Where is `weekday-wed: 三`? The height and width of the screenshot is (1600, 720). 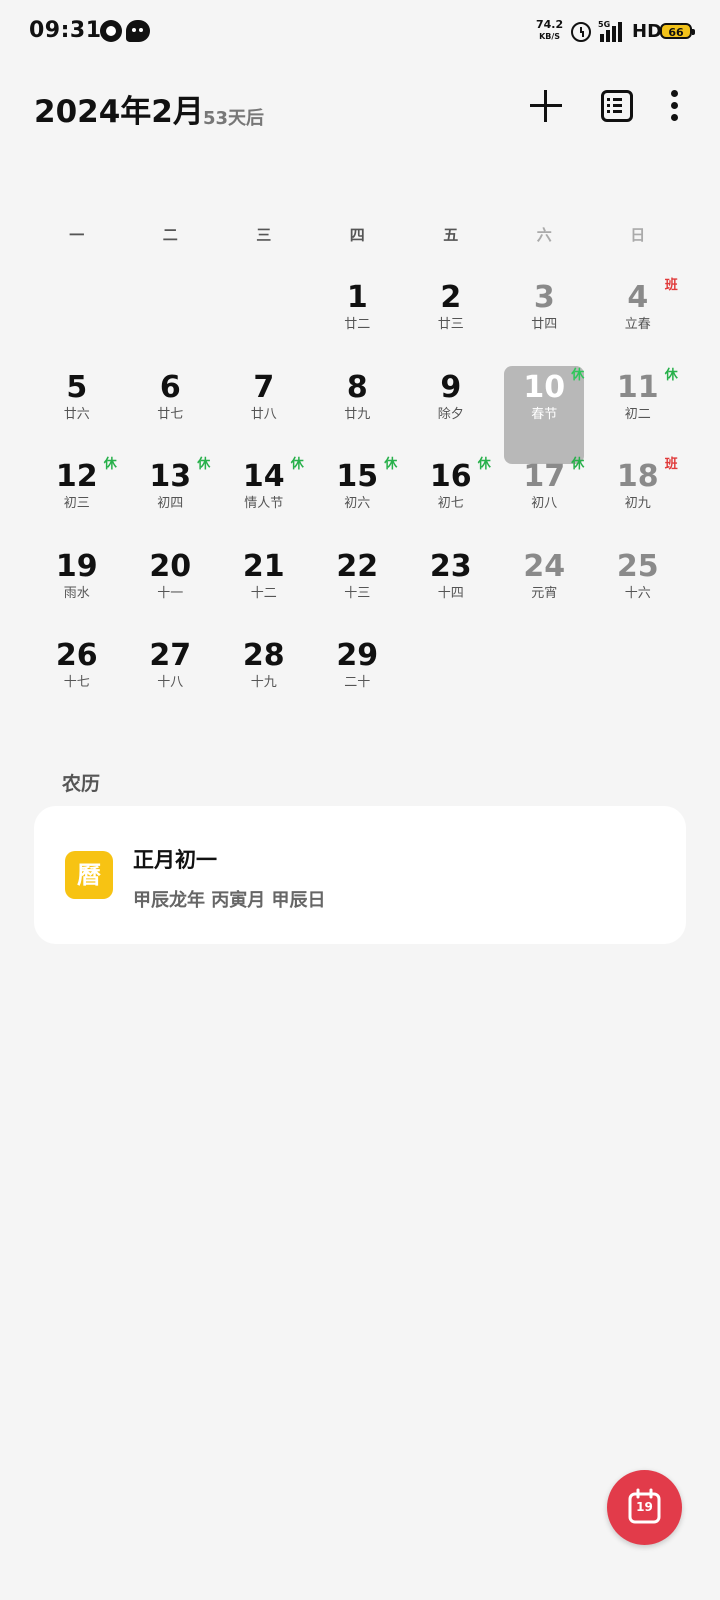
weekday-wed: 三 is located at coordinates (264, 235).